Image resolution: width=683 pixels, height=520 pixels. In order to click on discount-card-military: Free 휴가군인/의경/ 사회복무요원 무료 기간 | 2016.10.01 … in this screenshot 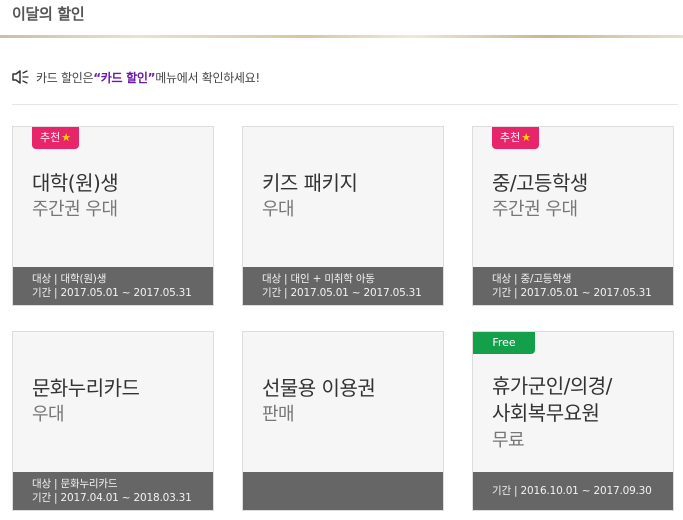, I will do `click(573, 421)`.